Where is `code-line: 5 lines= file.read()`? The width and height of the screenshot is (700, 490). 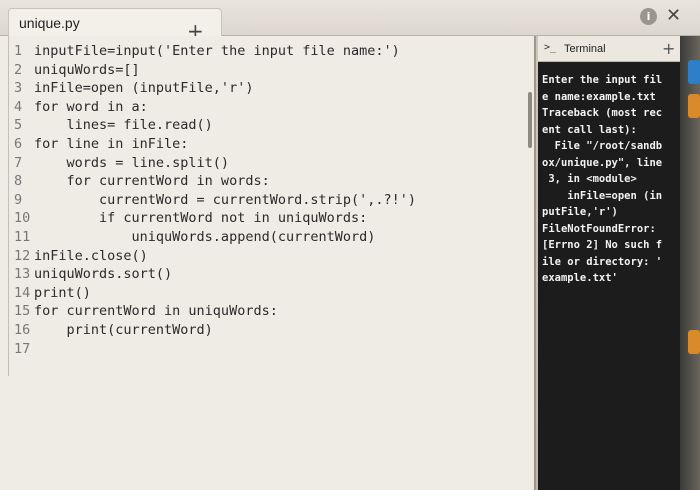
code-line: 5 lines= file.read() is located at coordinates (113, 125).